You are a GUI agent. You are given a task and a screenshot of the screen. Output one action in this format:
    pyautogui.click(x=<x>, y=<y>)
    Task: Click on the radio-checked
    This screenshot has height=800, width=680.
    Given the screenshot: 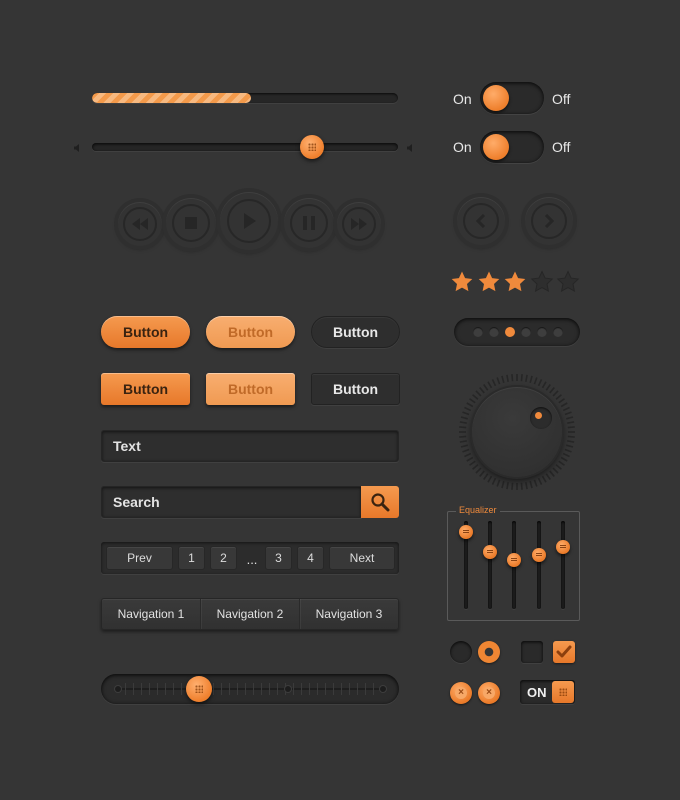 What is the action you would take?
    pyautogui.click(x=489, y=652)
    